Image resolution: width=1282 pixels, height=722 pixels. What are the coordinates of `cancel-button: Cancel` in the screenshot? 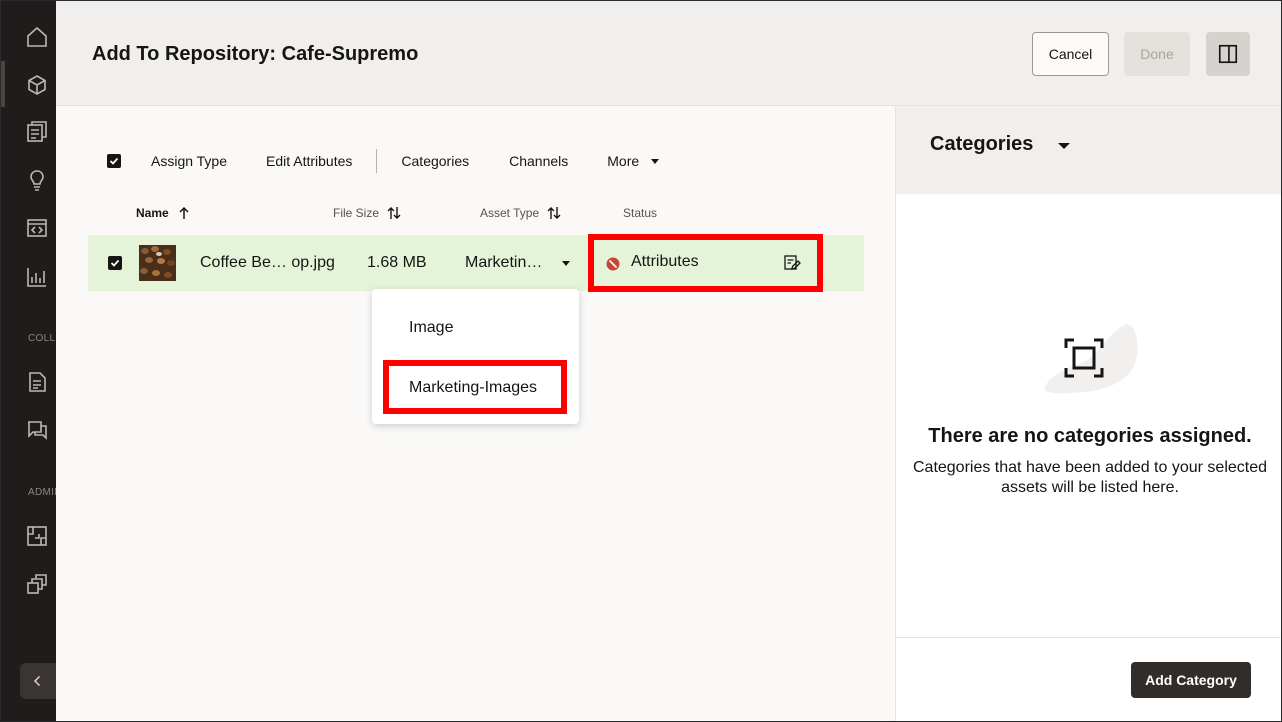 It's located at (1070, 54).